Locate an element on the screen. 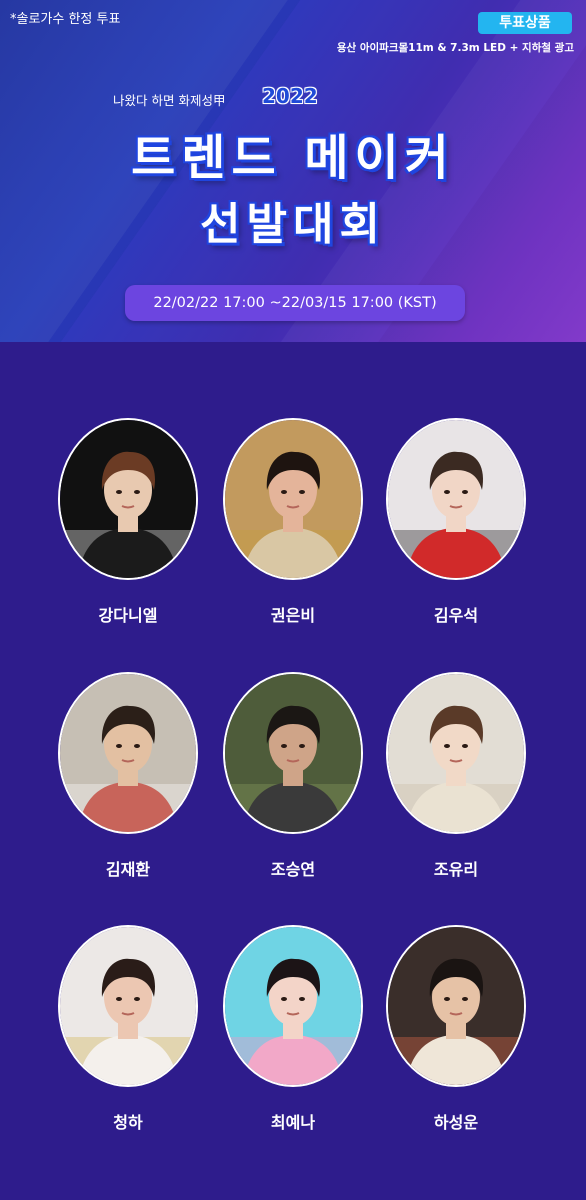  candidate-card: 김우석 is located at coordinates (456, 522).